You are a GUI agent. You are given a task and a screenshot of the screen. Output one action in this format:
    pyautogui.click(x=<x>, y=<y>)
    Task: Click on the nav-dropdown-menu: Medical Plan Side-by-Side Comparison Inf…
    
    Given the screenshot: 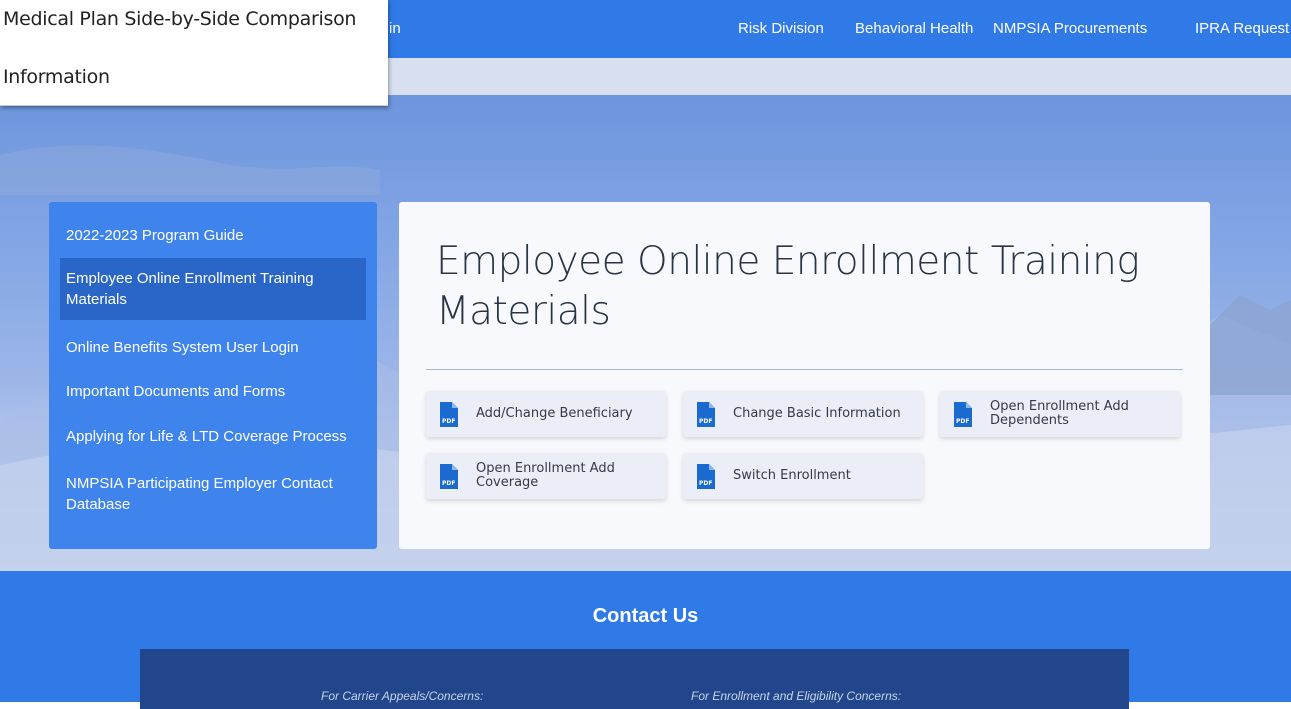 What is the action you would take?
    pyautogui.click(x=194, y=53)
    